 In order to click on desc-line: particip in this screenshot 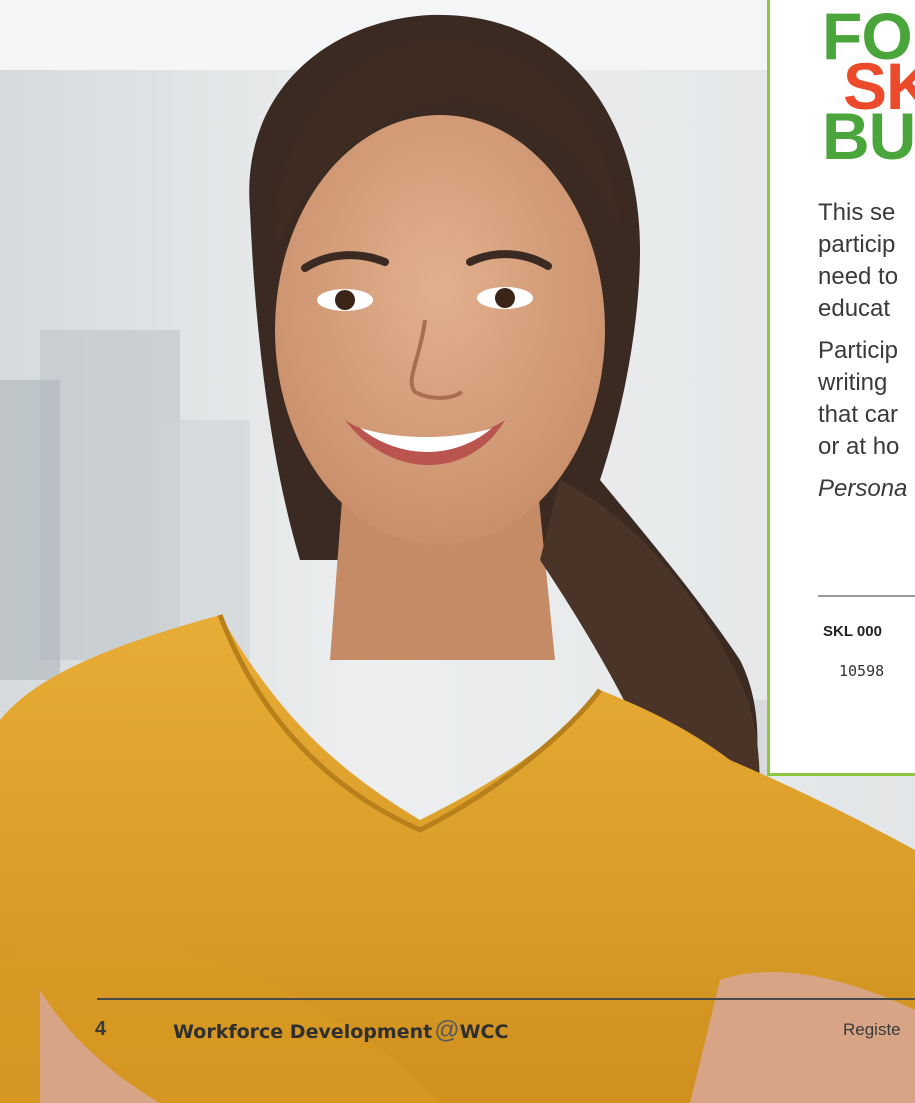, I will do `click(857, 244)`.